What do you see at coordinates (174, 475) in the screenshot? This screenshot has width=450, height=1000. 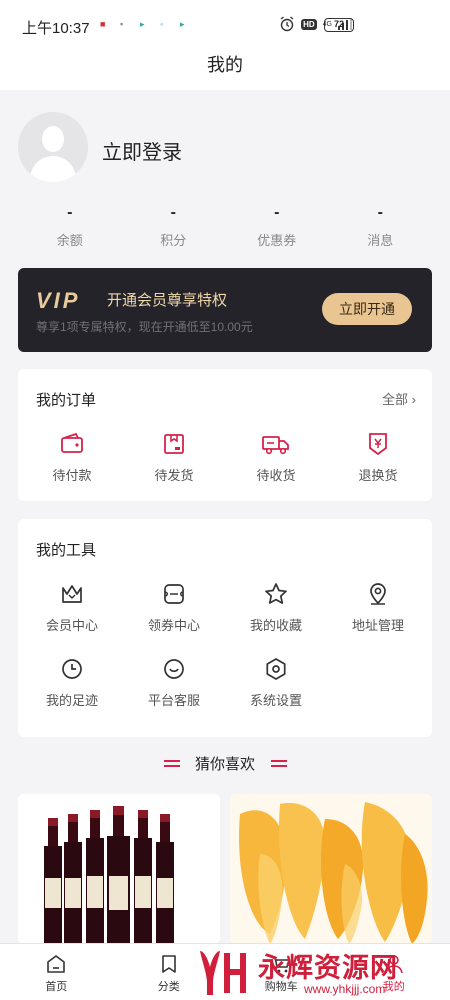 I see `order-label: 待发货` at bounding box center [174, 475].